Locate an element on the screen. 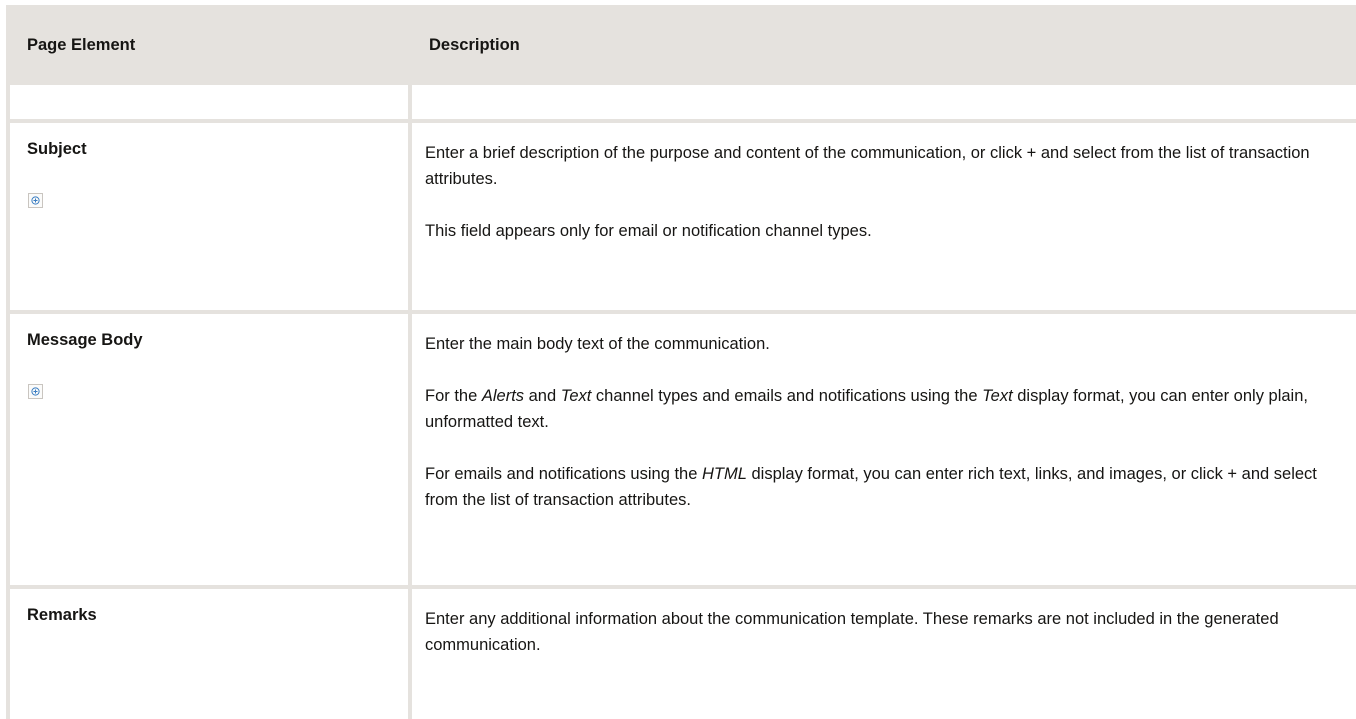 The image size is (1356, 719). table-row-empty is located at coordinates (681, 102).